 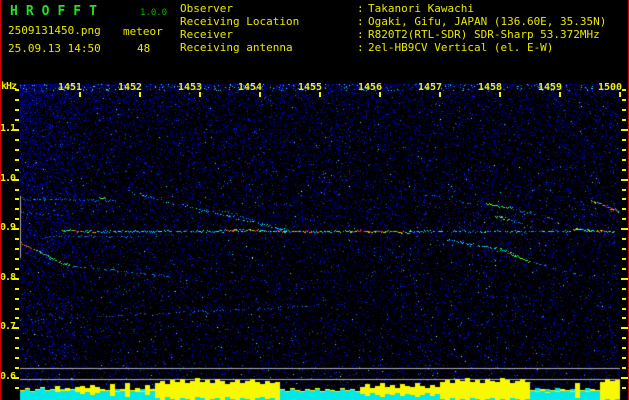 What do you see at coordinates (550, 87) in the screenshot?
I see `x-axis-tick-label: 1459` at bounding box center [550, 87].